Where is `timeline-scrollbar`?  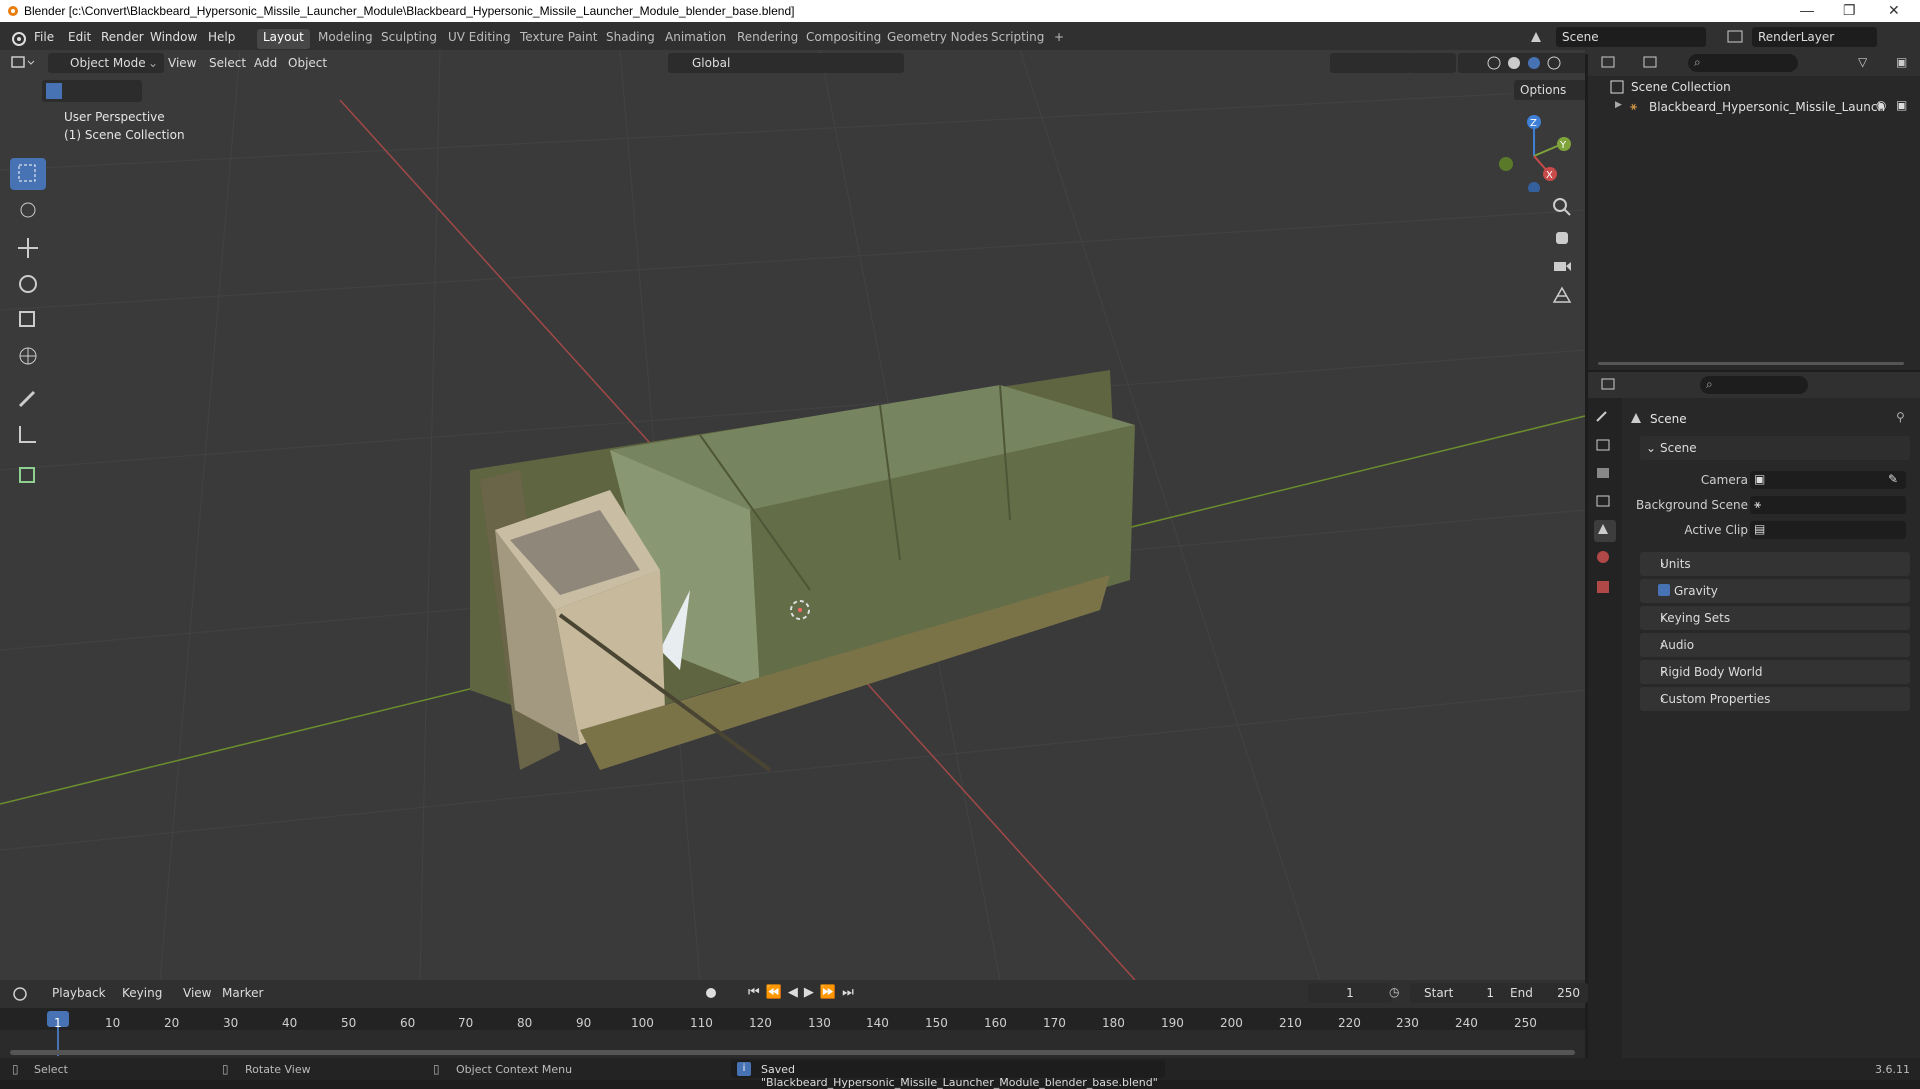
timeline-scrollbar is located at coordinates (792, 1052).